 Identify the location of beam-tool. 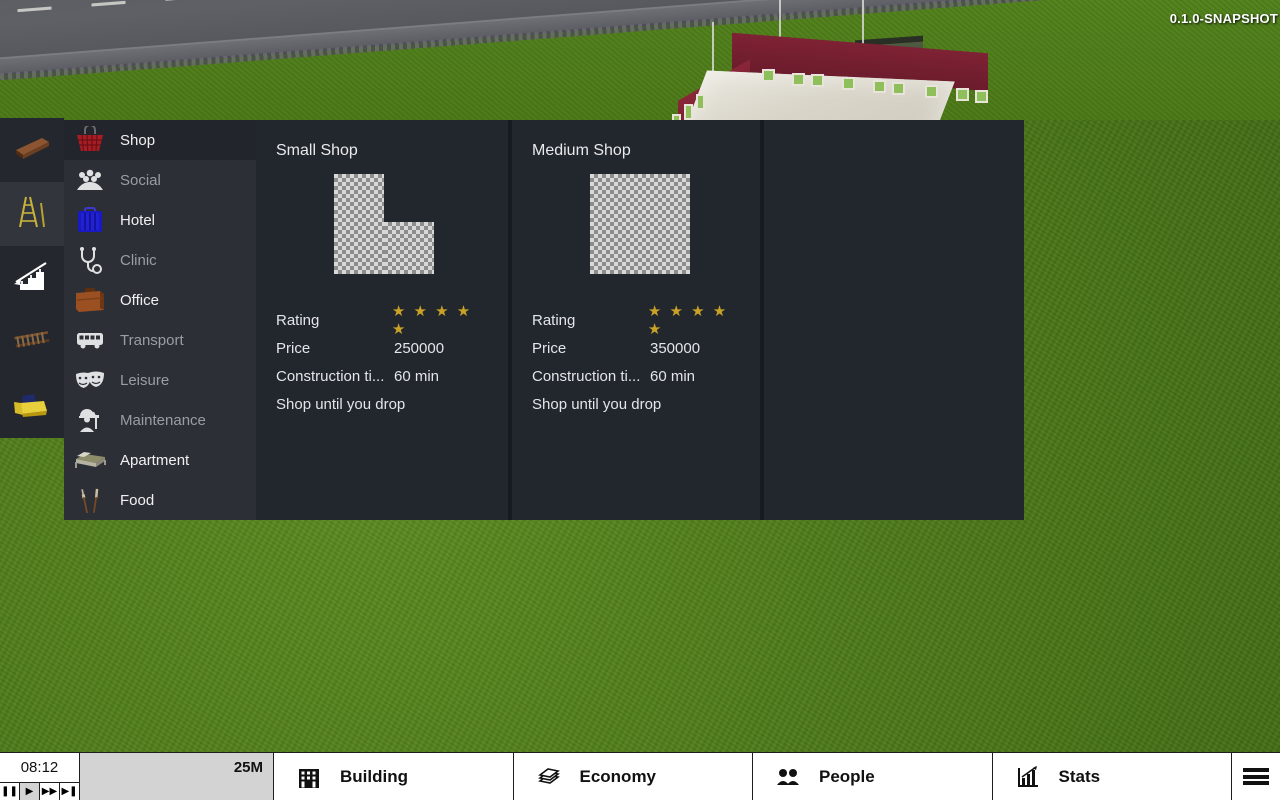
(32, 150).